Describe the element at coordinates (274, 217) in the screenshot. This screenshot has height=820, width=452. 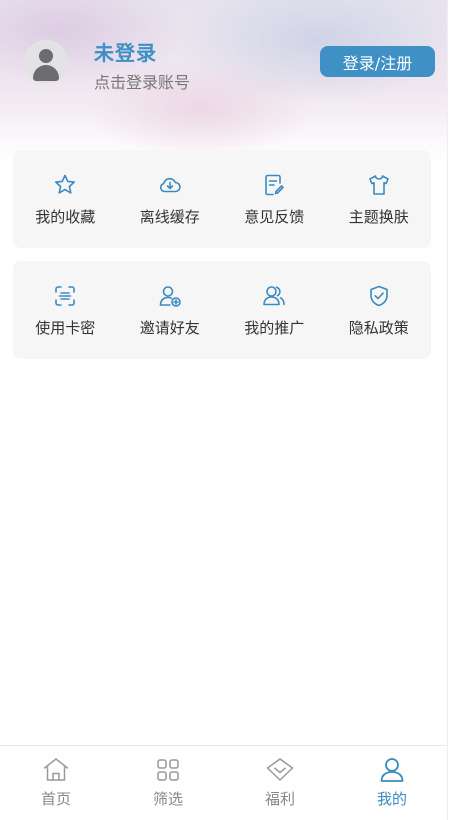
I see `menu-item-label: 意见反馈` at that location.